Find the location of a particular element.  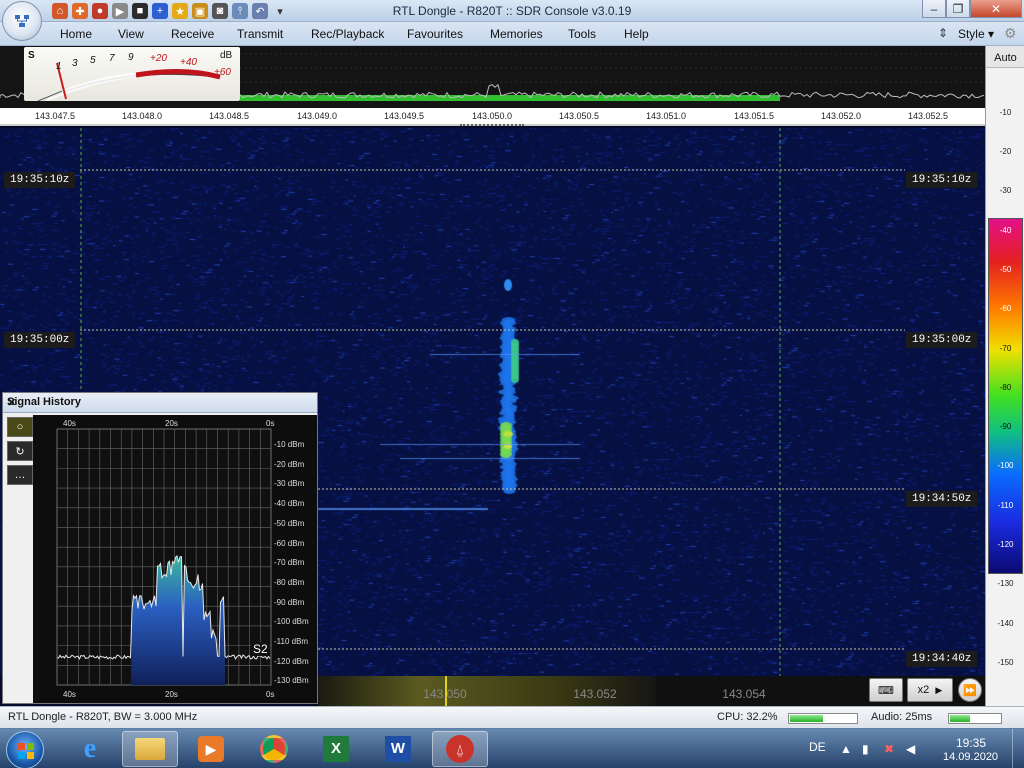

circle-icon: ○ is located at coordinates (20, 427).